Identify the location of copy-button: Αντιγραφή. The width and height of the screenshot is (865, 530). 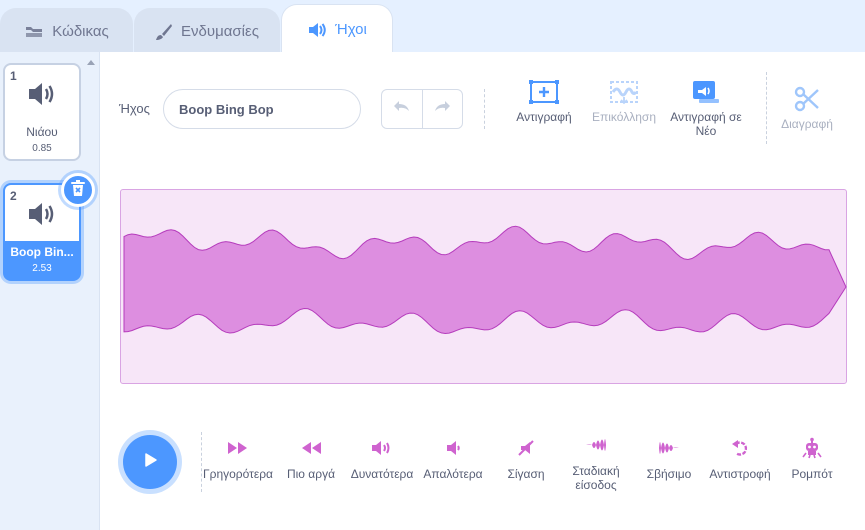
(544, 101).